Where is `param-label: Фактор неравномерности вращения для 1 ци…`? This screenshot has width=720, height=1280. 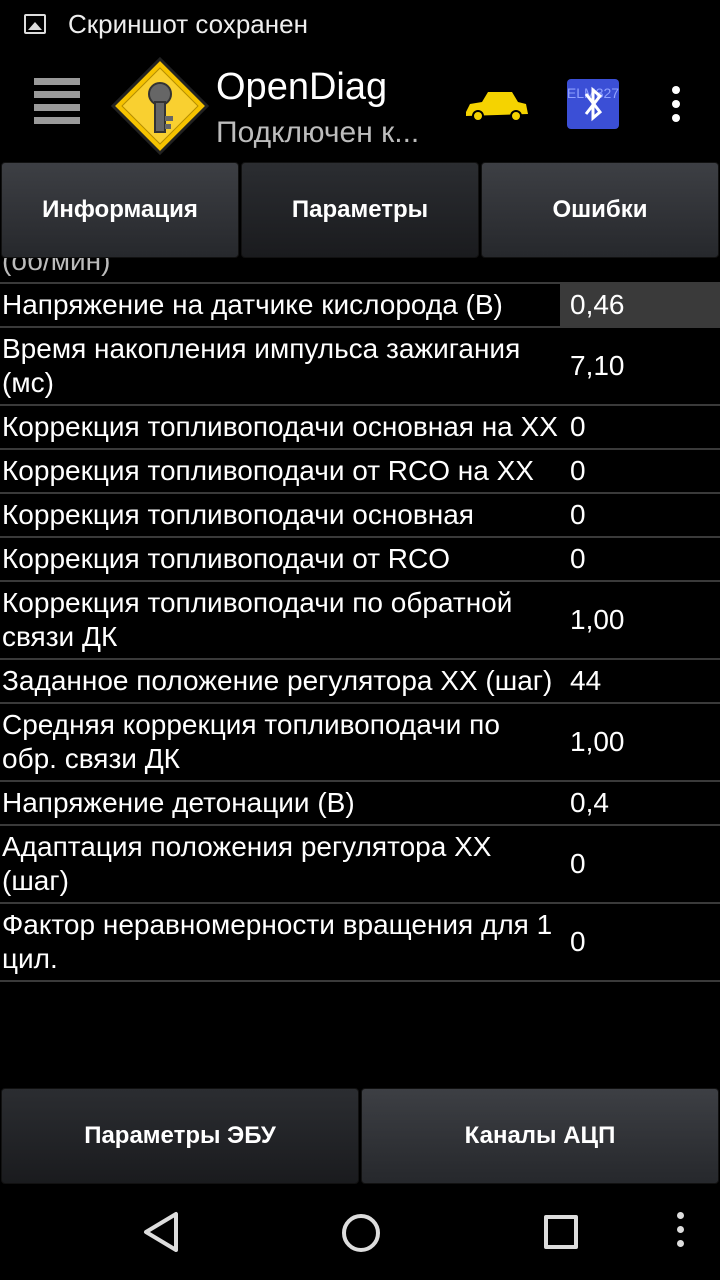 param-label: Фактор неравномерности вращения для 1 ци… is located at coordinates (277, 941).